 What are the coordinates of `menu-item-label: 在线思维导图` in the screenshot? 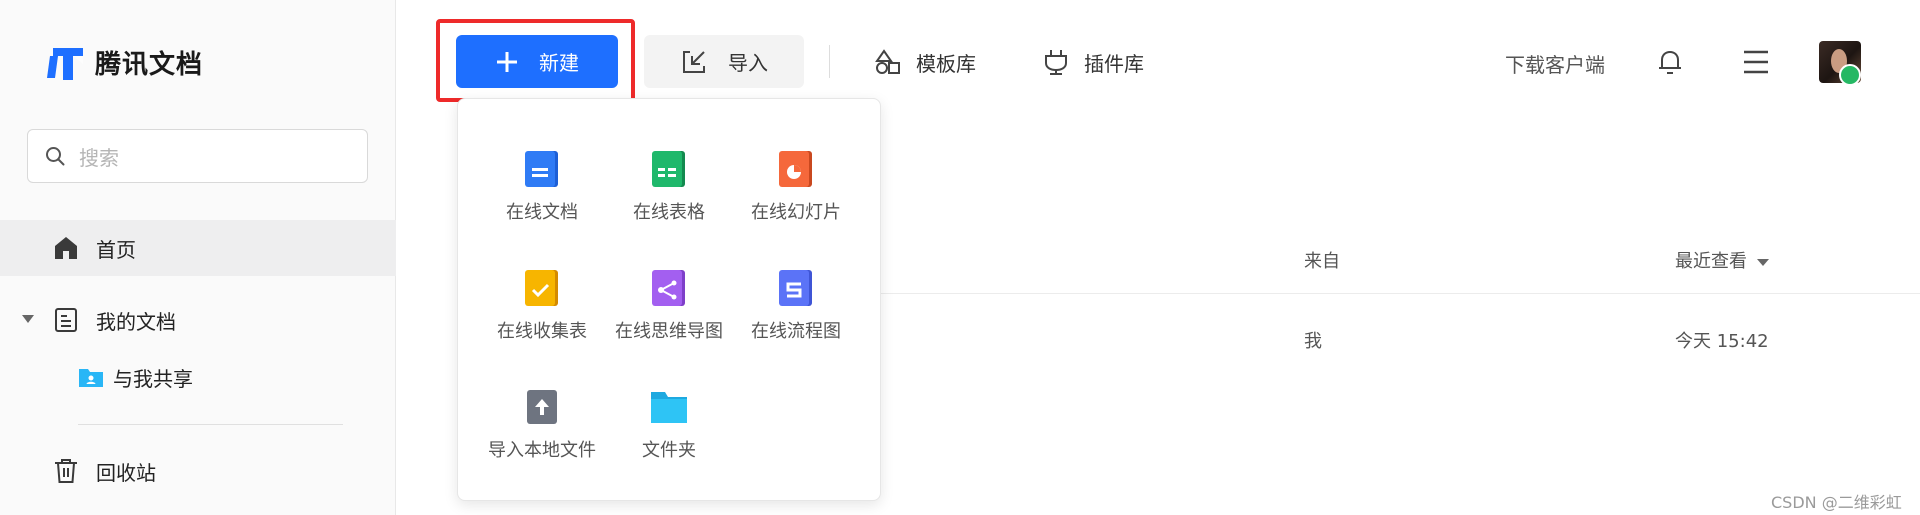 It's located at (669, 331).